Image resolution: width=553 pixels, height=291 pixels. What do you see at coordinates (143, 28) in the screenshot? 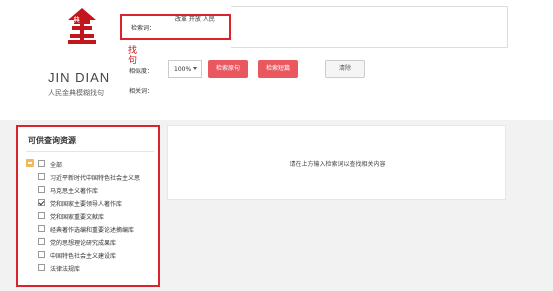
I see `search-label: 检索词：` at bounding box center [143, 28].